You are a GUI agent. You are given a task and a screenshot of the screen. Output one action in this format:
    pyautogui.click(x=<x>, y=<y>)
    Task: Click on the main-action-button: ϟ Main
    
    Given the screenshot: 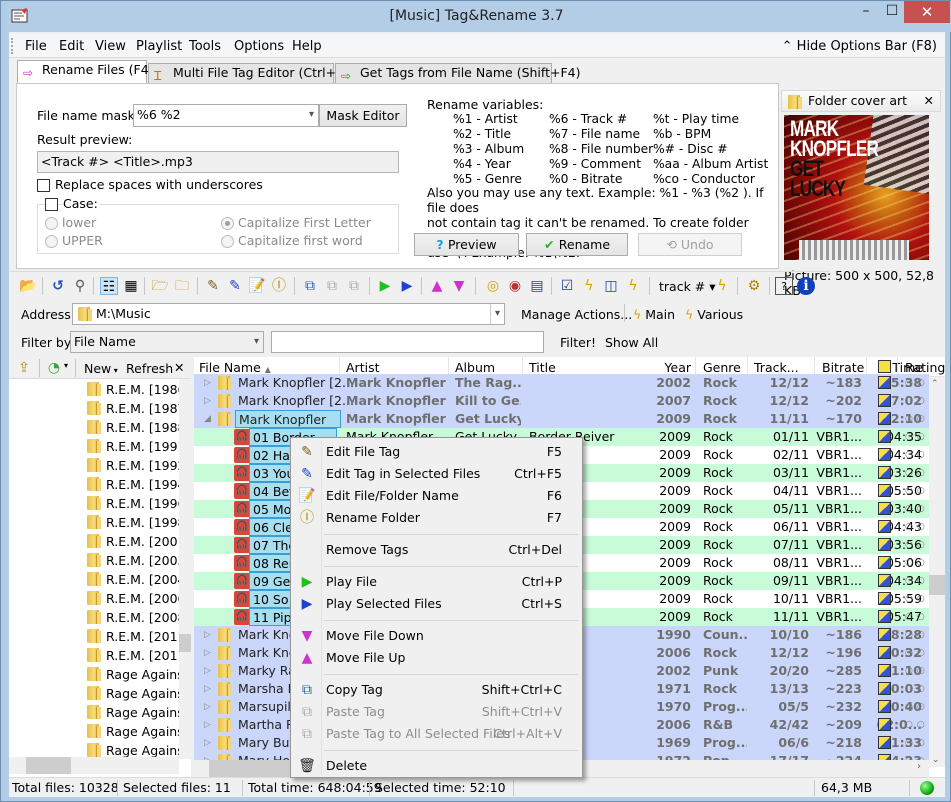 What is the action you would take?
    pyautogui.click(x=654, y=314)
    